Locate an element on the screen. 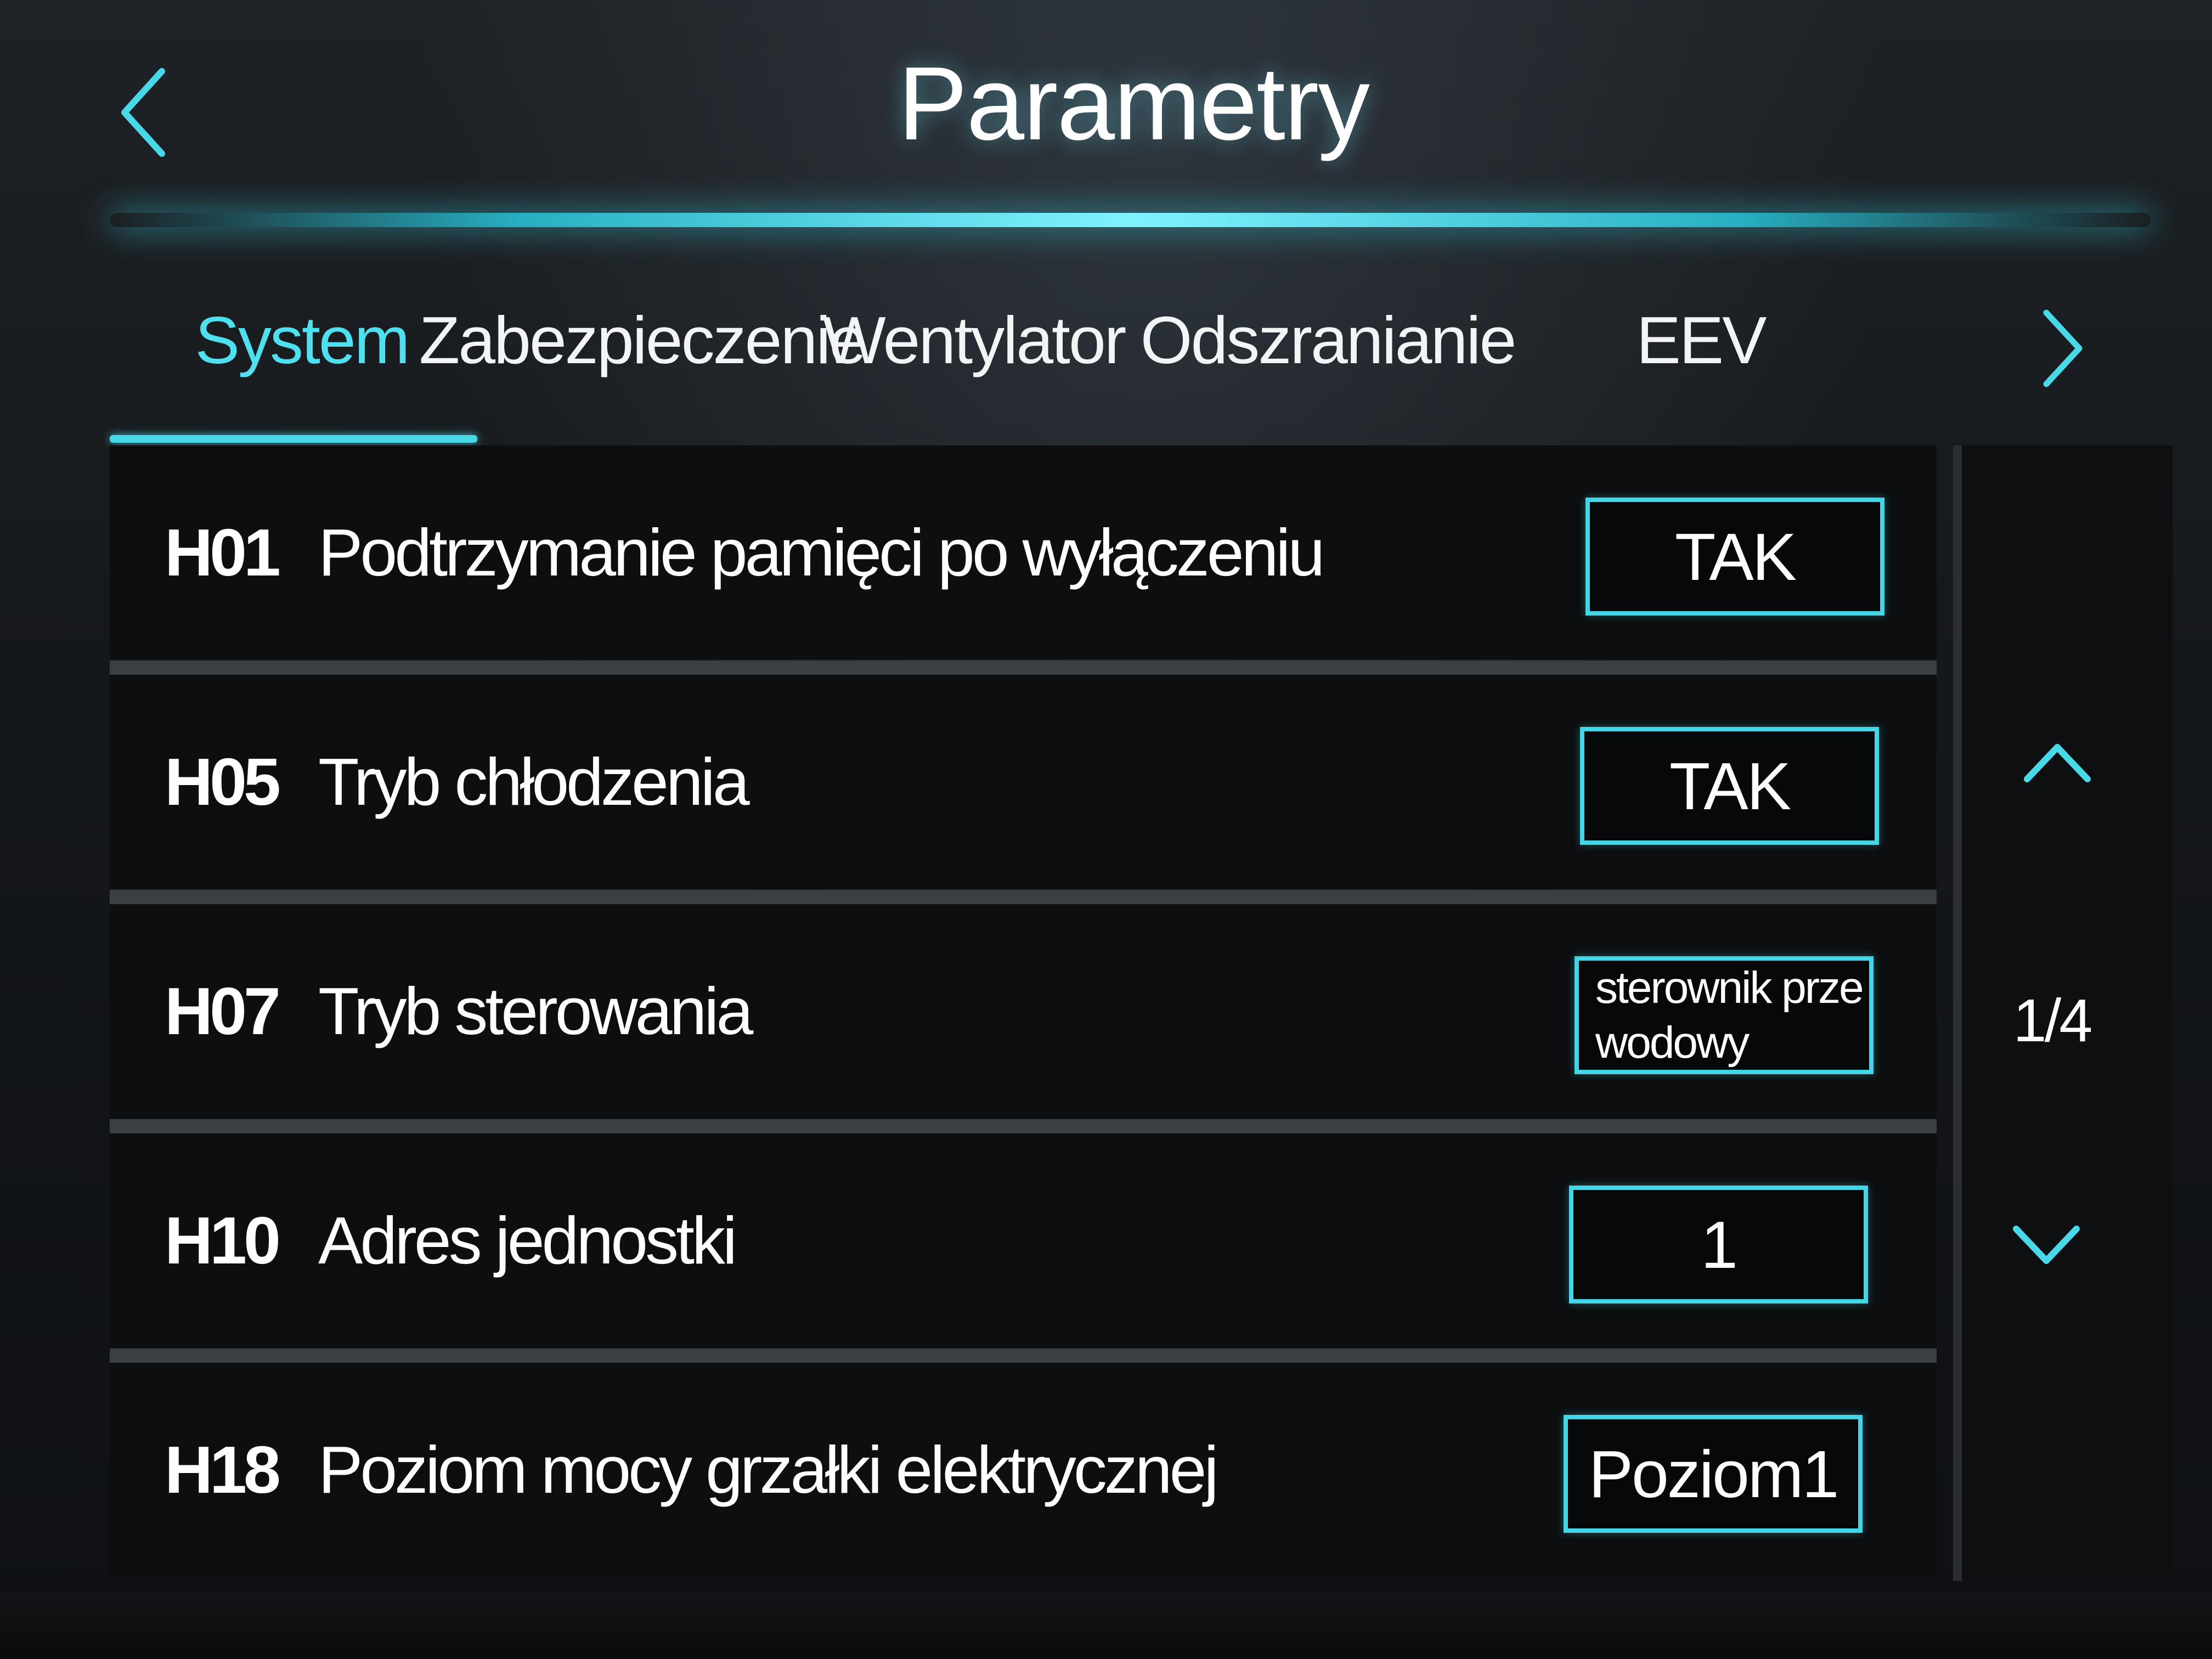  chevron-up-icon is located at coordinates (2057, 763).